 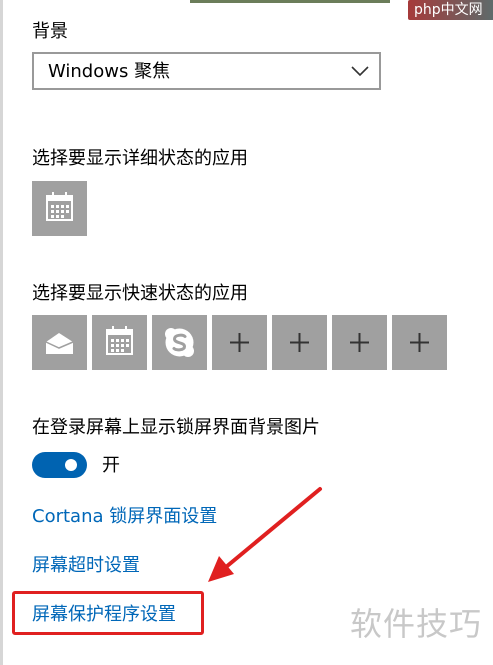 What do you see at coordinates (265, 534) in the screenshot?
I see `annotation-arrow-icon` at bounding box center [265, 534].